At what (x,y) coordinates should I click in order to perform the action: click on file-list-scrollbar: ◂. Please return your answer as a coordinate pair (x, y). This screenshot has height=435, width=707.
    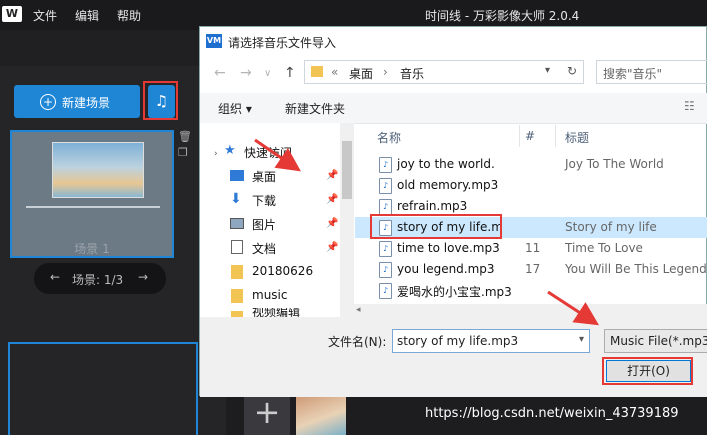
    Looking at the image, I should click on (530, 311).